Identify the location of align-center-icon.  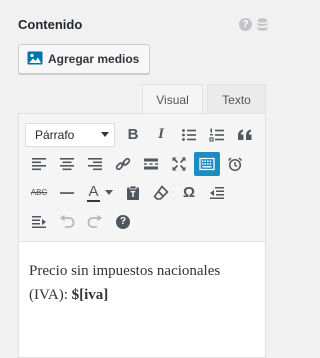
(67, 163).